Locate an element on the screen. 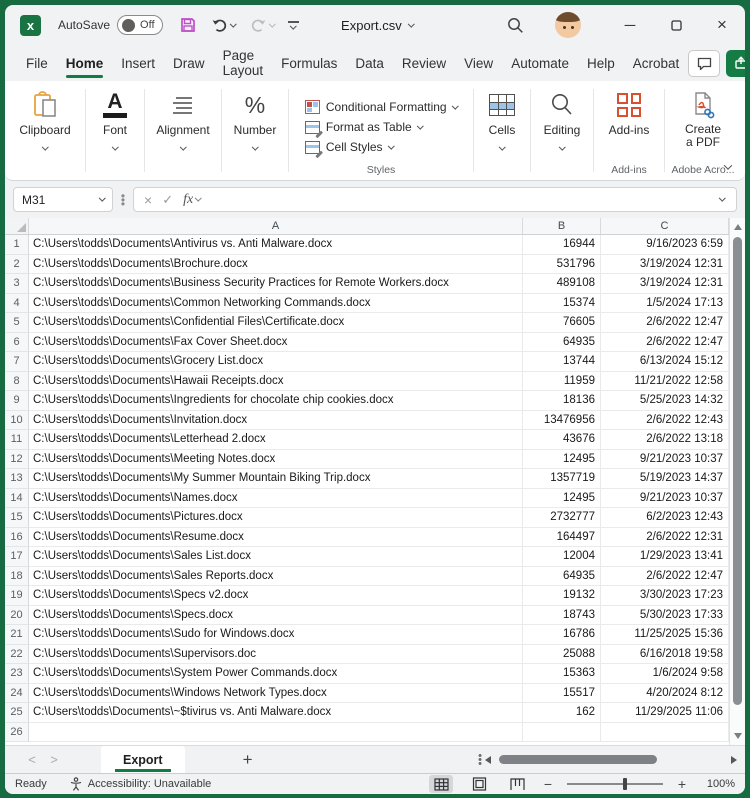 The image size is (750, 798). cell-b14: 12495 is located at coordinates (562, 498).